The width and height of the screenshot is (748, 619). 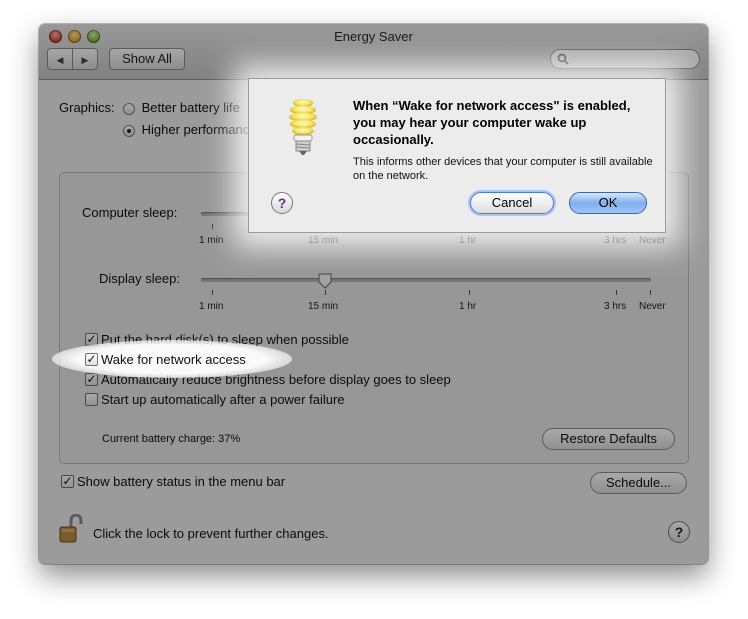 I want to click on back-arrow-icon: ◀, so click(x=60, y=60).